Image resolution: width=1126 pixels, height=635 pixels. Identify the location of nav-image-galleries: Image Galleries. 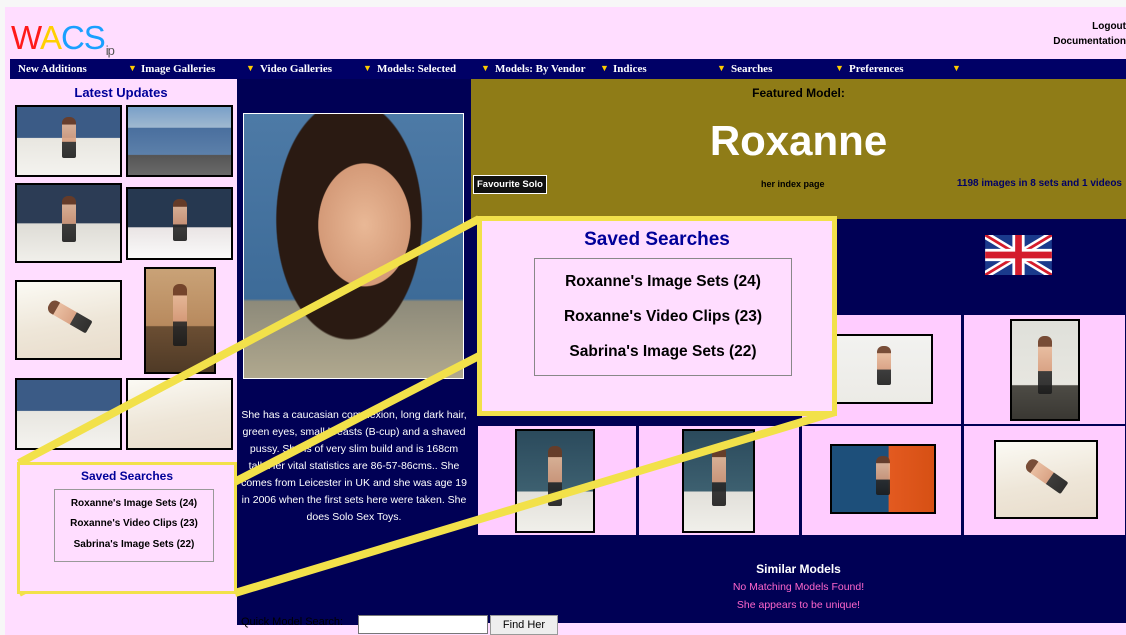
(178, 69).